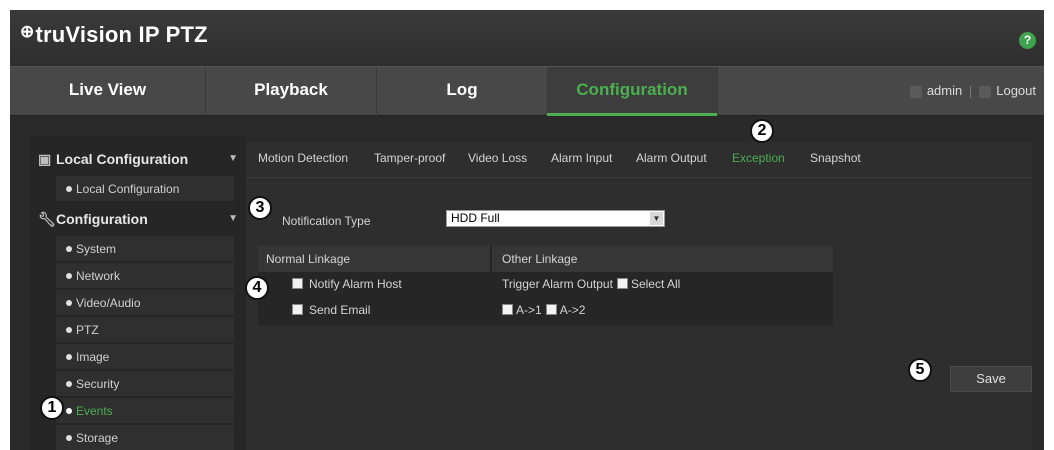 The image size is (1054, 450). Describe the element at coordinates (758, 158) in the screenshot. I see `subtab-exception: Exception` at that location.